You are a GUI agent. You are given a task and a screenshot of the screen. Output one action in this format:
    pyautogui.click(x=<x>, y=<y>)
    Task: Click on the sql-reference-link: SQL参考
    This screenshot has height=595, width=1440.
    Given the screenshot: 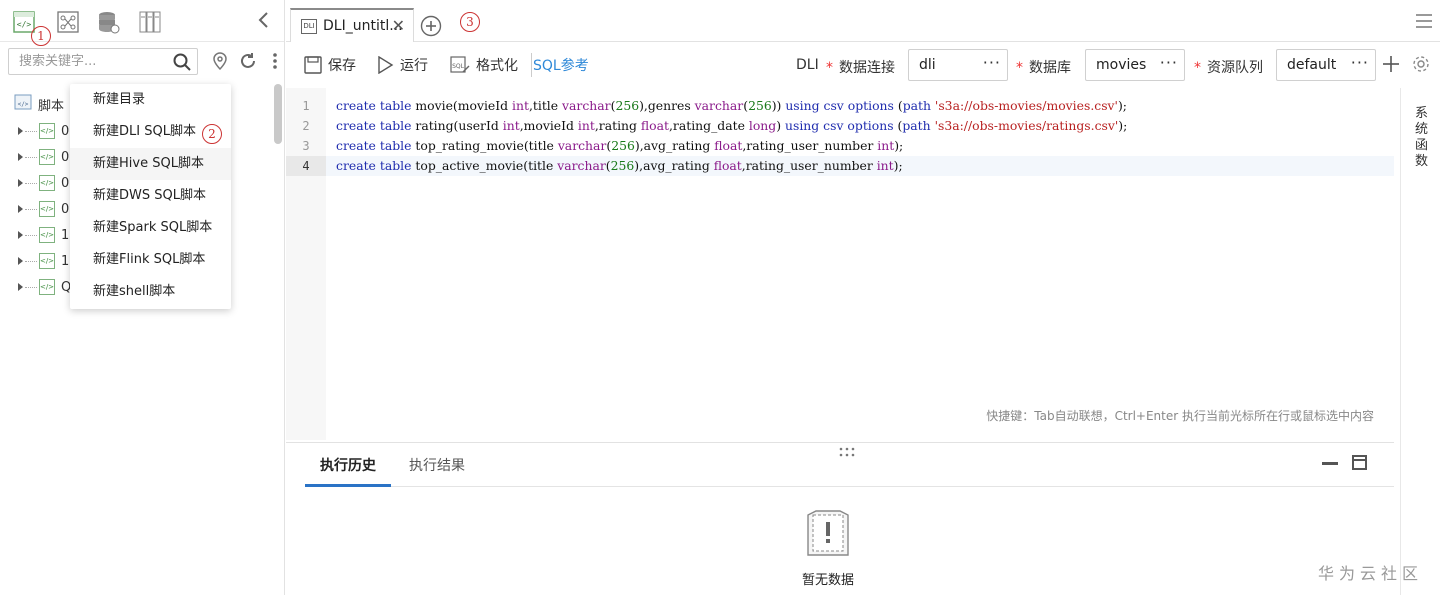 What is the action you would take?
    pyautogui.click(x=560, y=65)
    